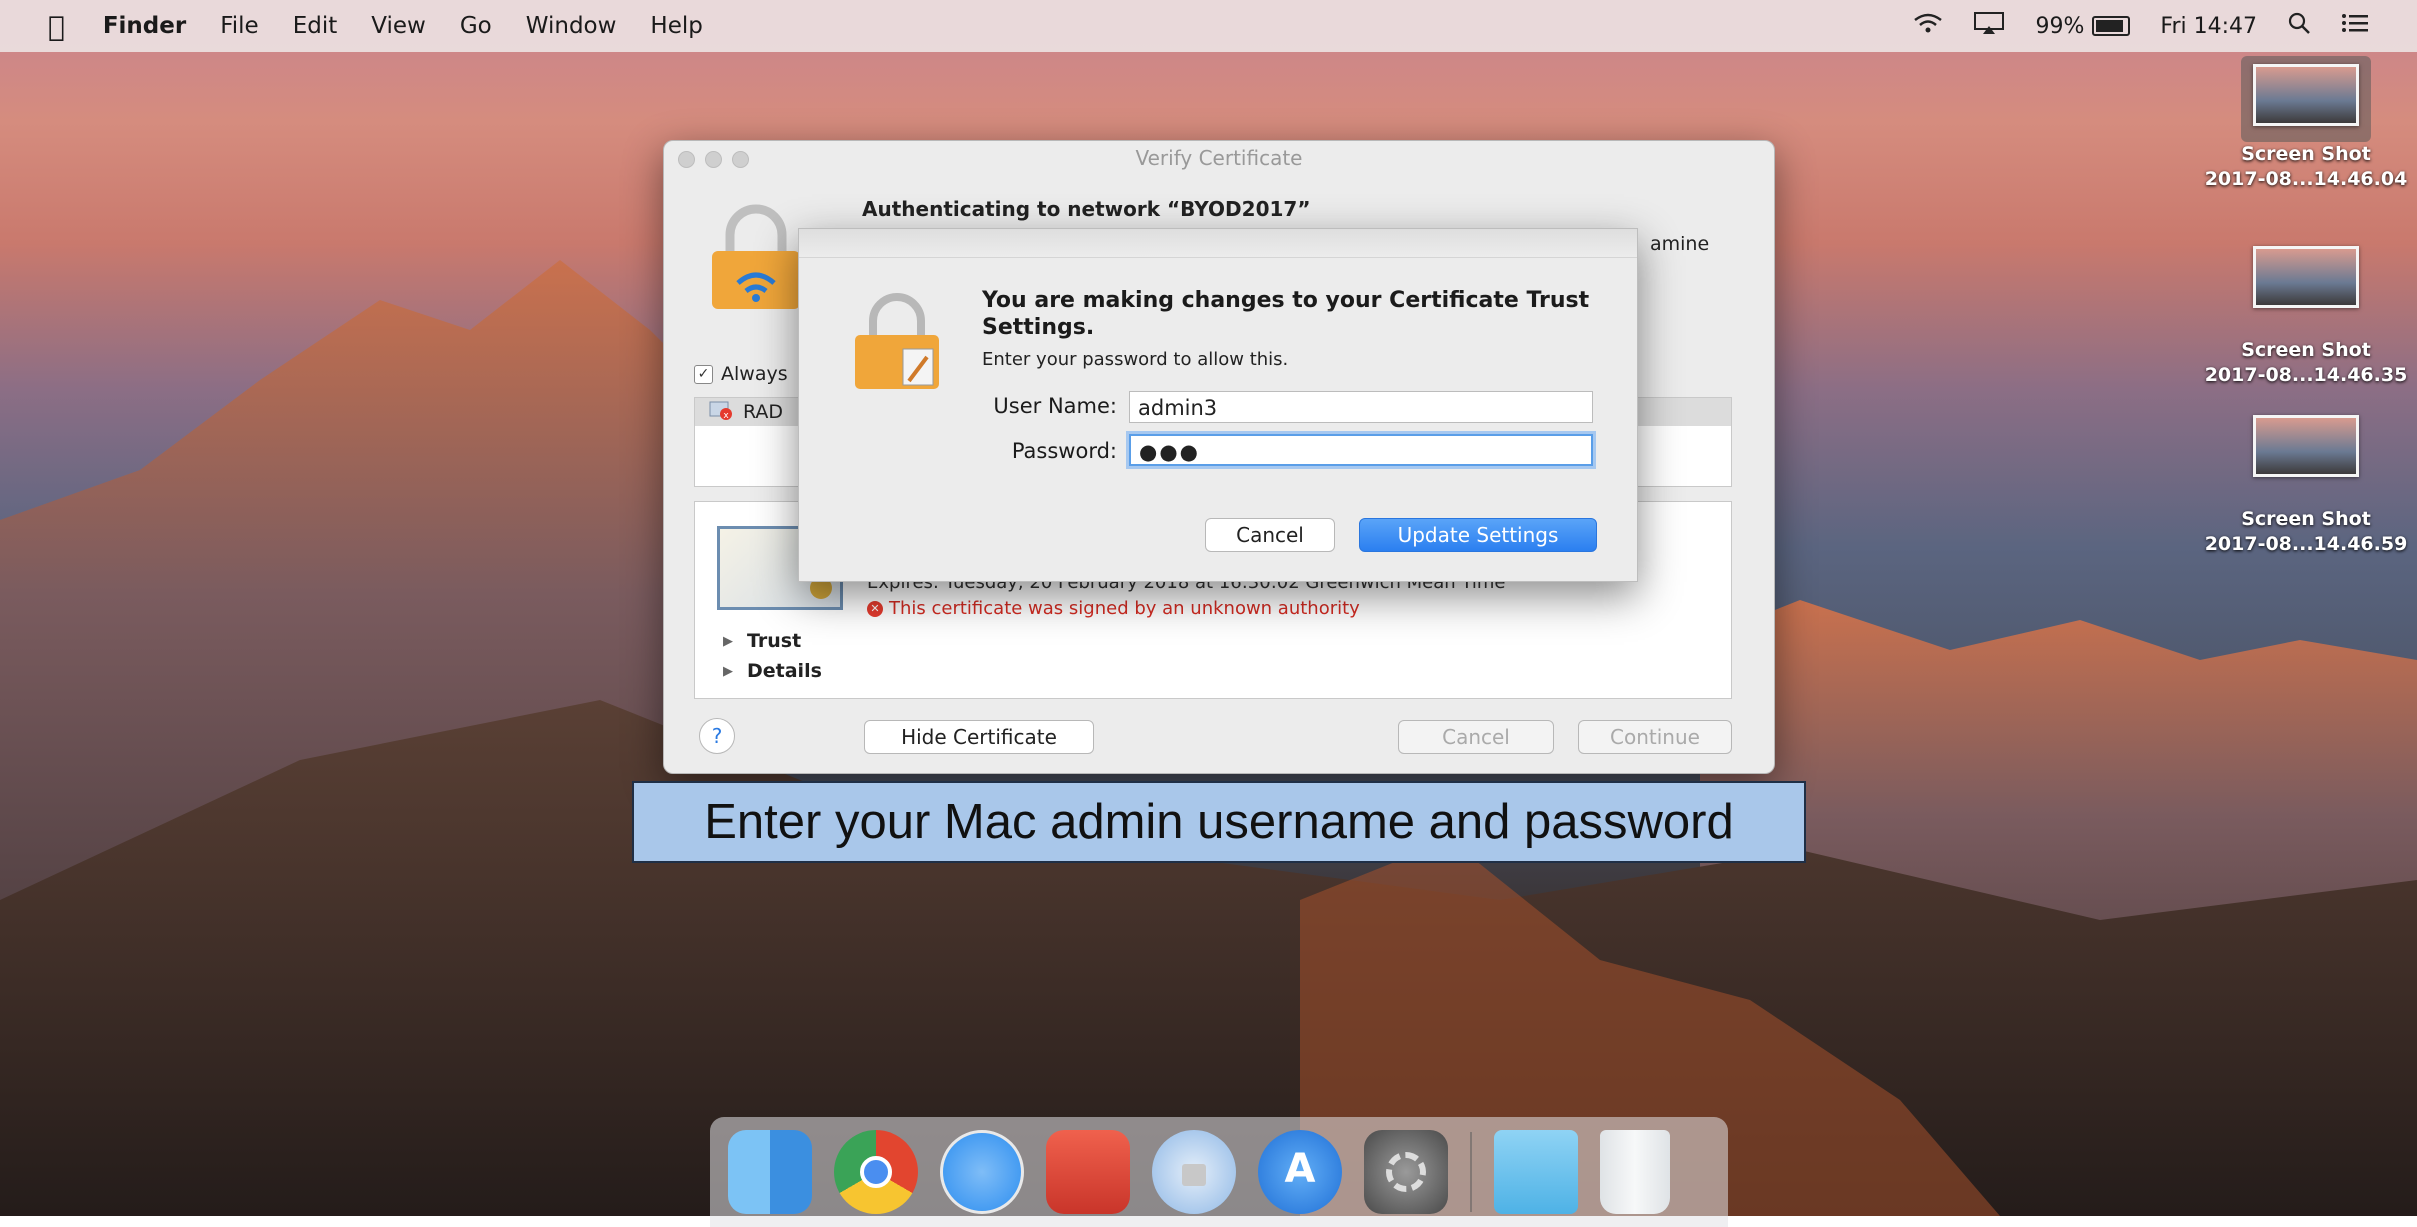  I want to click on chrome-icon, so click(876, 1172).